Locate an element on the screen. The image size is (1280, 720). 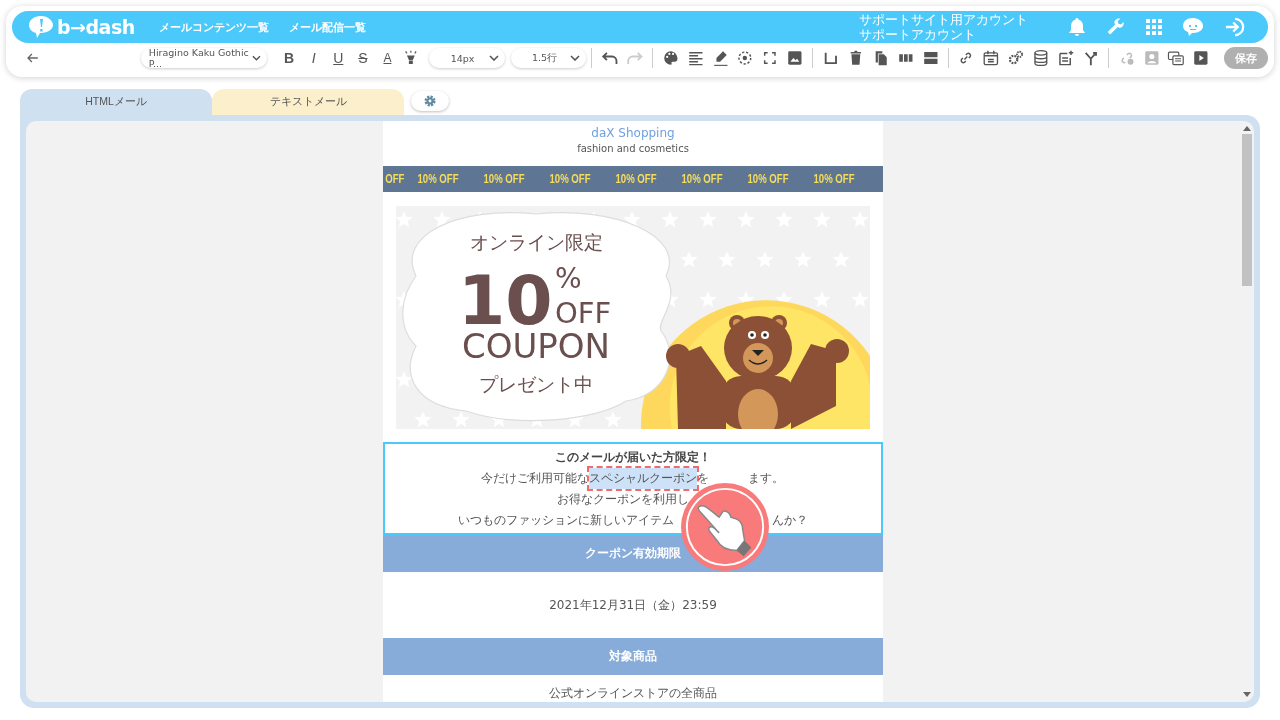
scroll-down-icon is located at coordinates (1247, 695).